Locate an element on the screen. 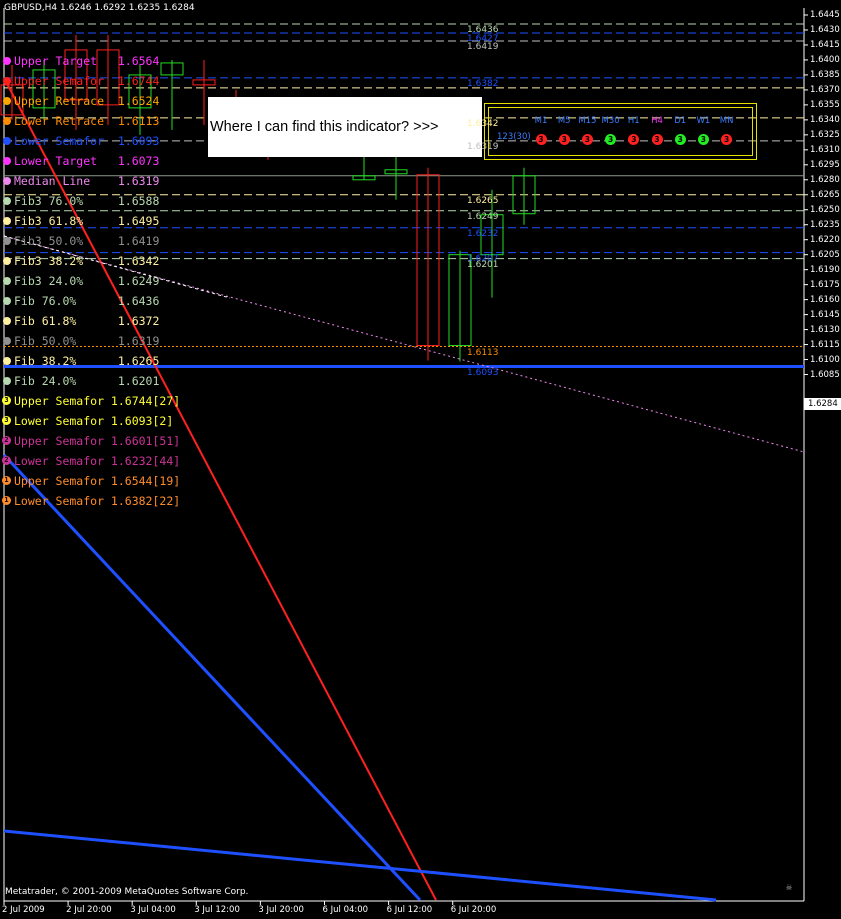 The image size is (841, 919). legend-item: 3 Lower Semafor 1.6093[2] is located at coordinates (87, 421).